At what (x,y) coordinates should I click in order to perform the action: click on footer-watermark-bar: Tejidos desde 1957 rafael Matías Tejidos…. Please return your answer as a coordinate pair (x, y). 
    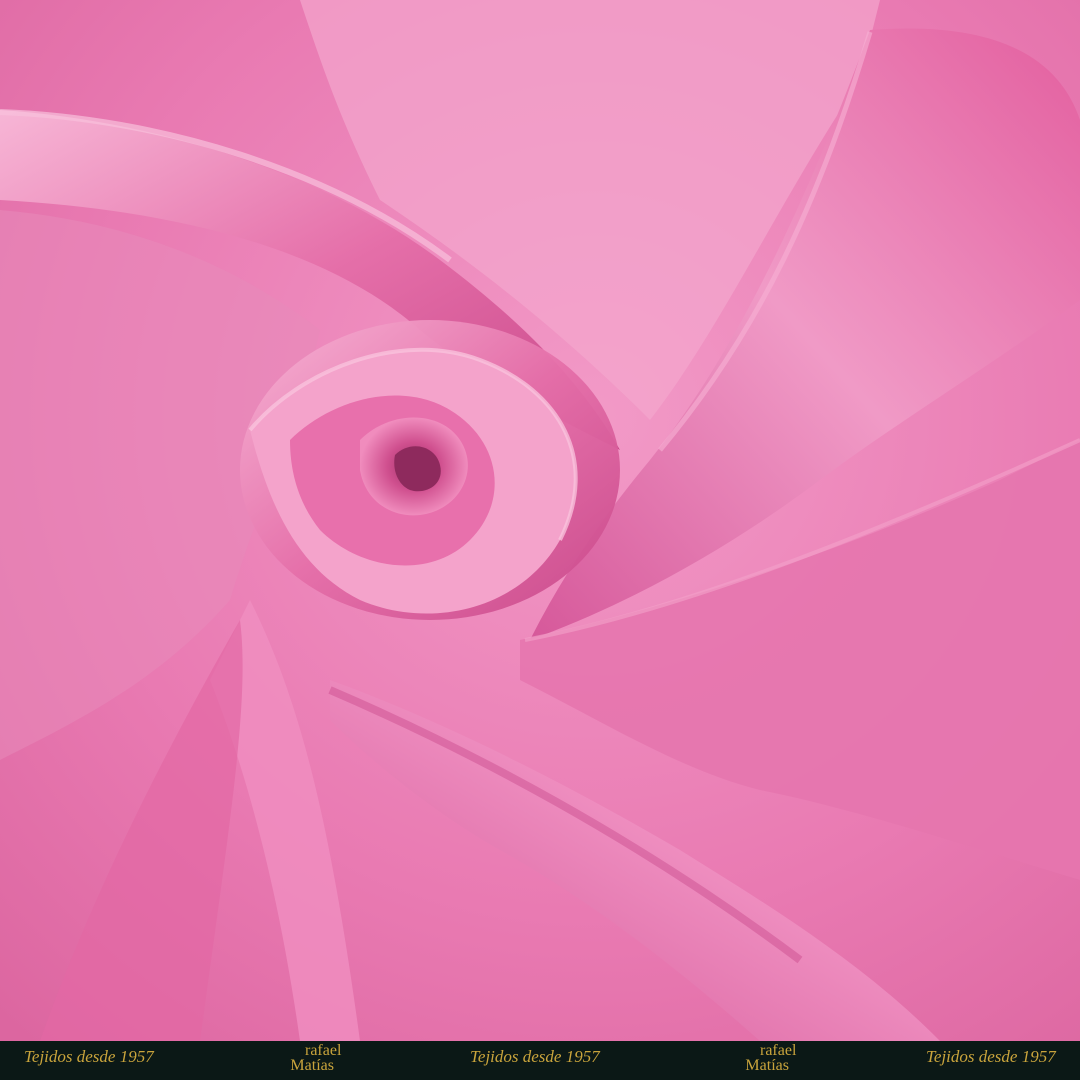
    Looking at the image, I should click on (540, 1060).